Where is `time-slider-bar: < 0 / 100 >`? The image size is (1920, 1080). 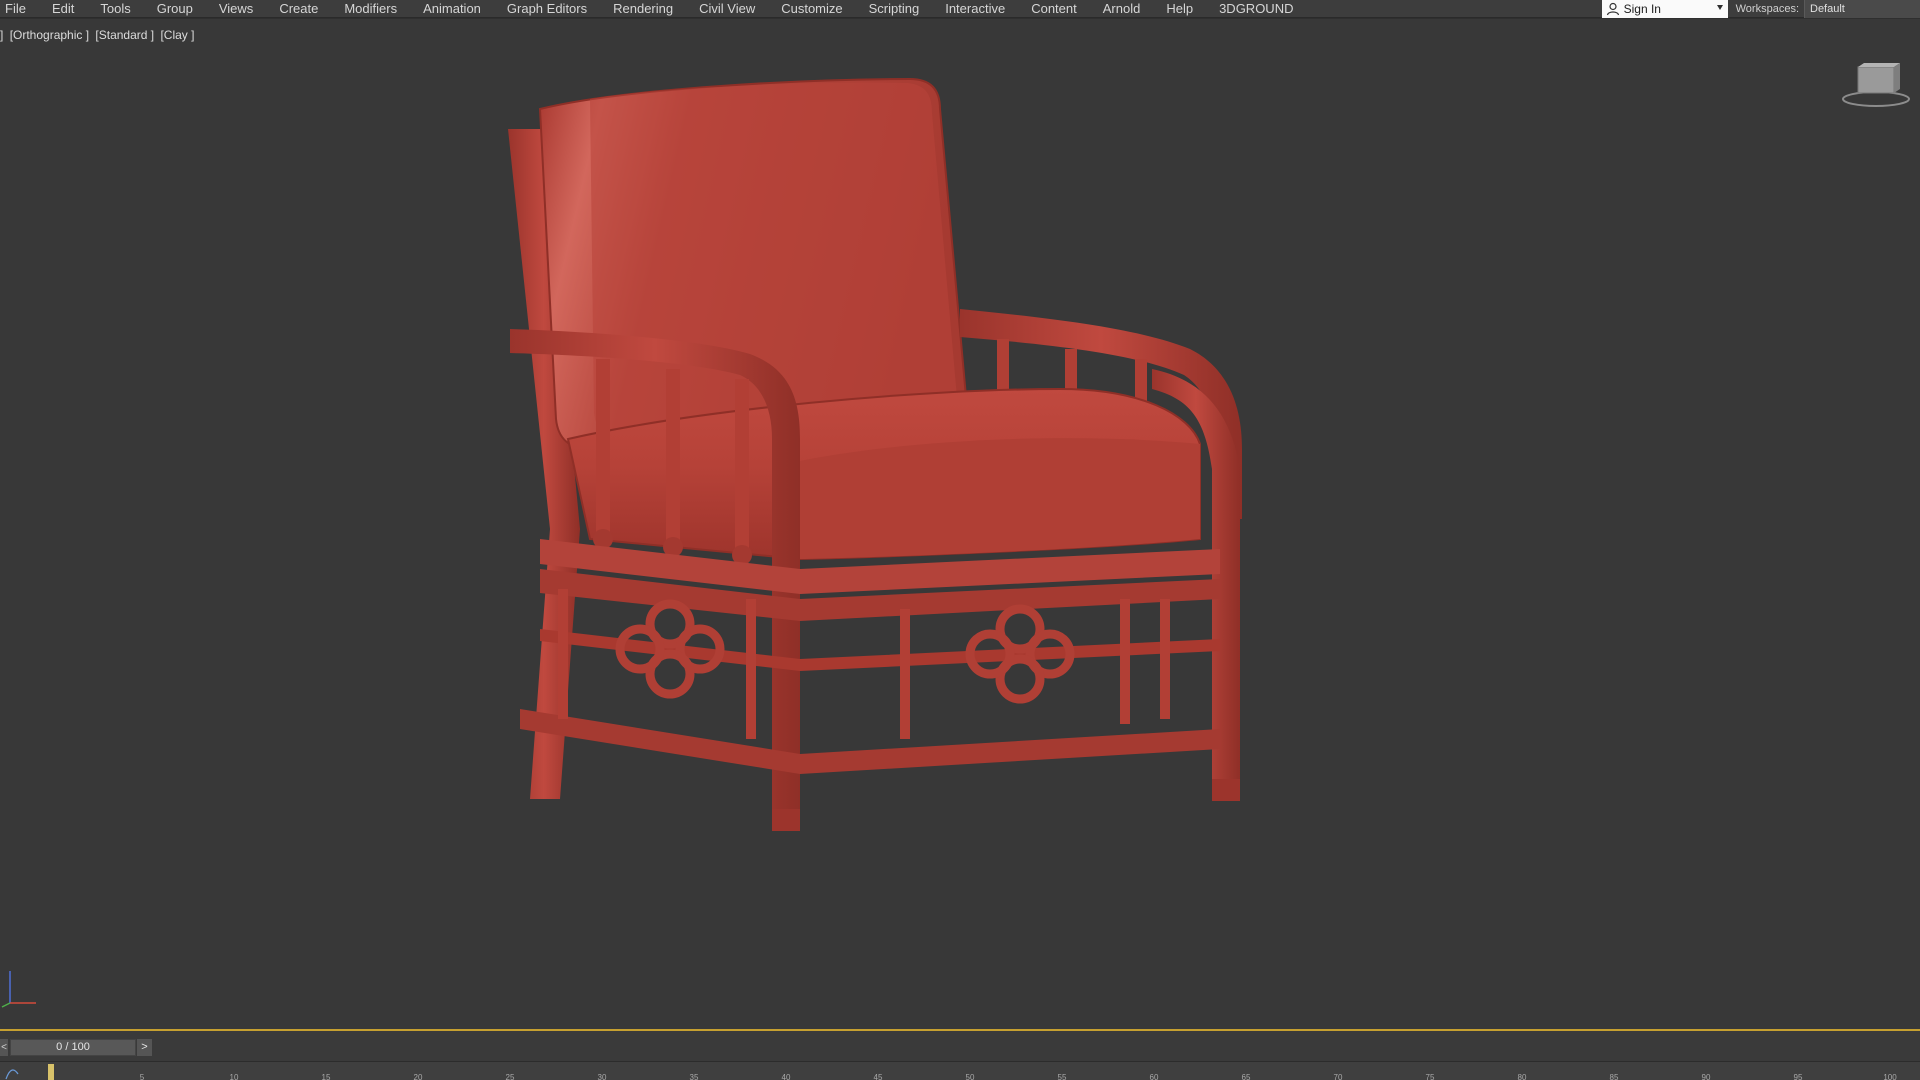
time-slider-bar: < 0 / 100 > is located at coordinates (960, 1046).